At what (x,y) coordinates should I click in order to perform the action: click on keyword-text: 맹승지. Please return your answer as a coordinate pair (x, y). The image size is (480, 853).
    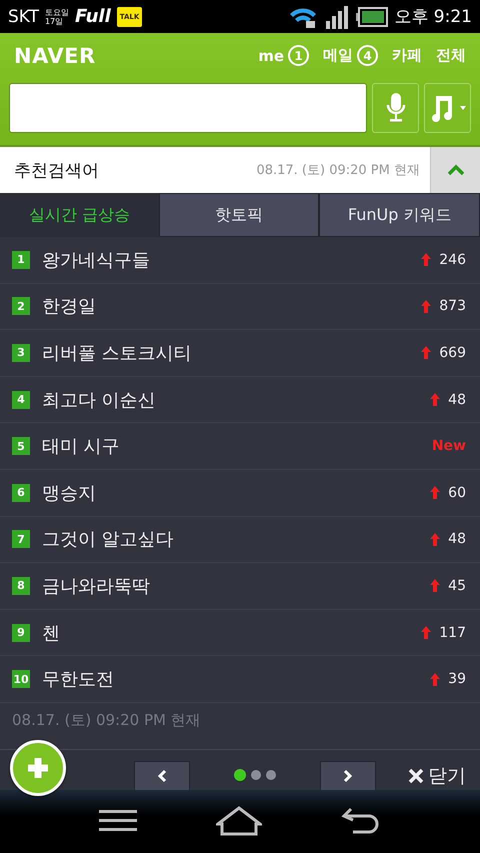
    Looking at the image, I should click on (69, 493).